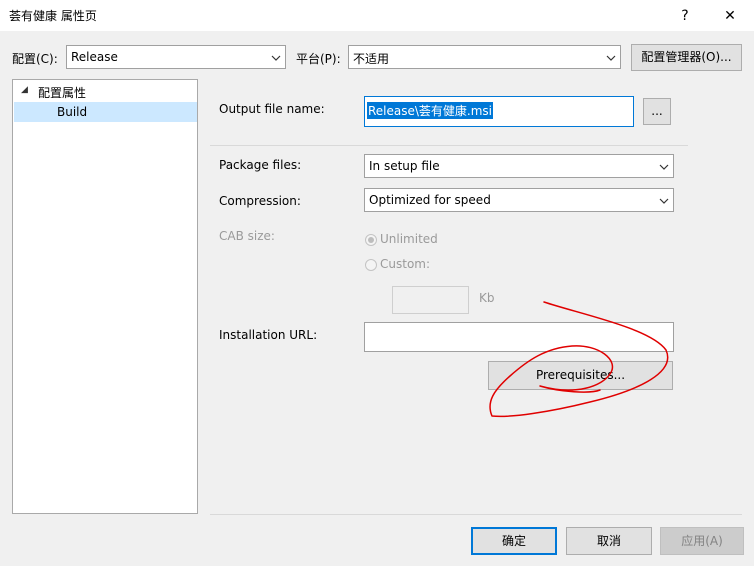 This screenshot has width=754, height=566. I want to click on ok-button: 确定, so click(514, 541).